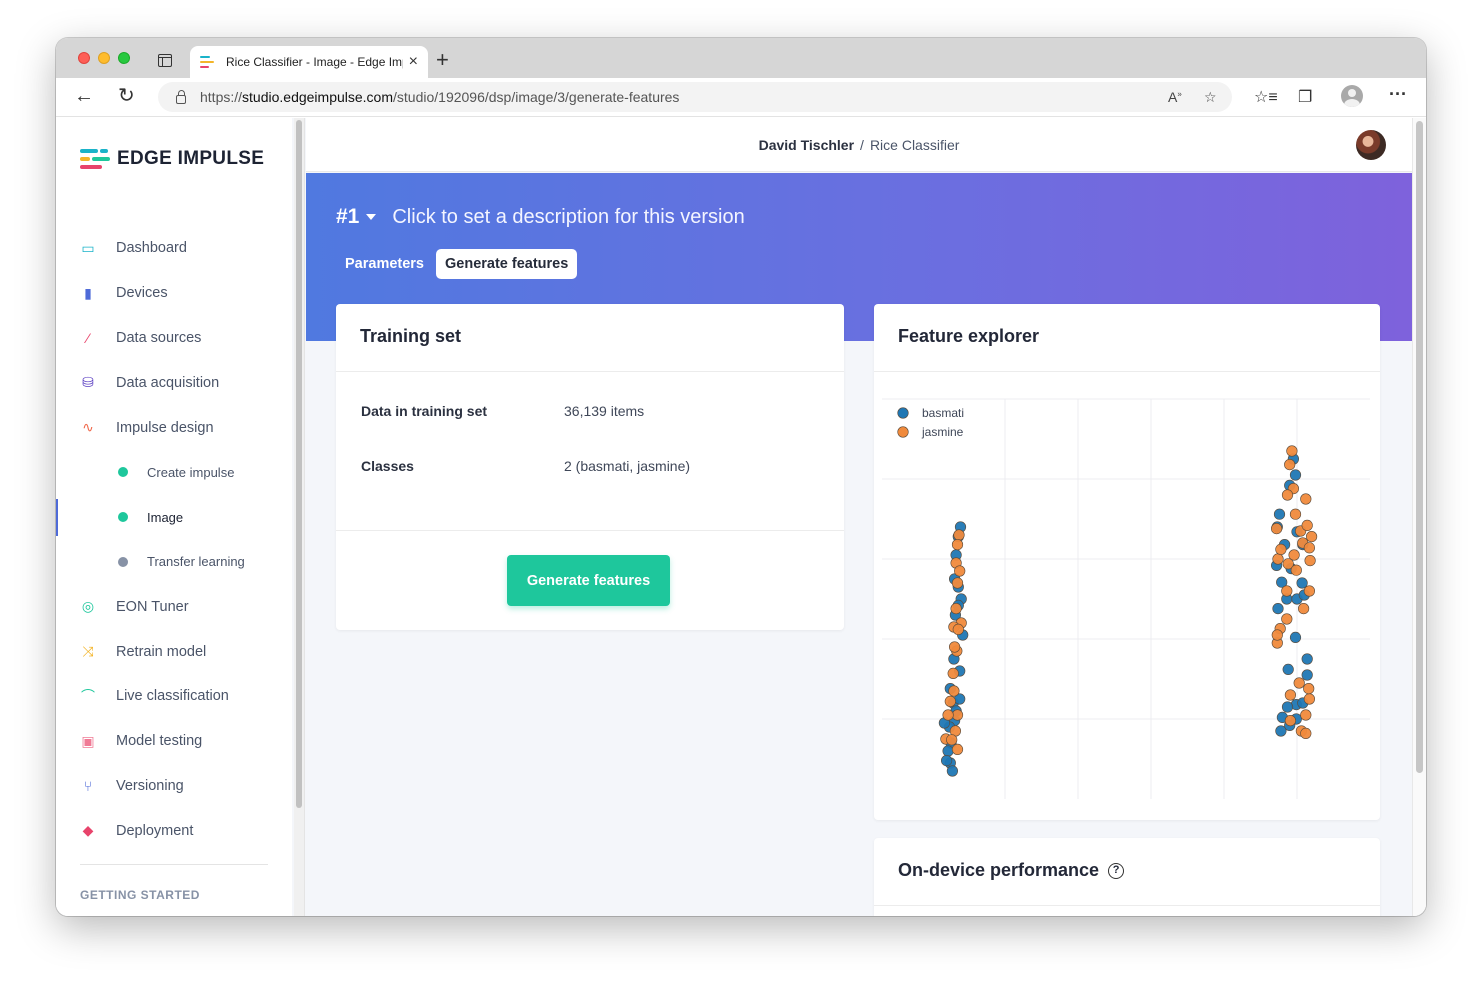 The height and width of the screenshot is (991, 1482). What do you see at coordinates (124, 58) in the screenshot?
I see `zoom-window-button` at bounding box center [124, 58].